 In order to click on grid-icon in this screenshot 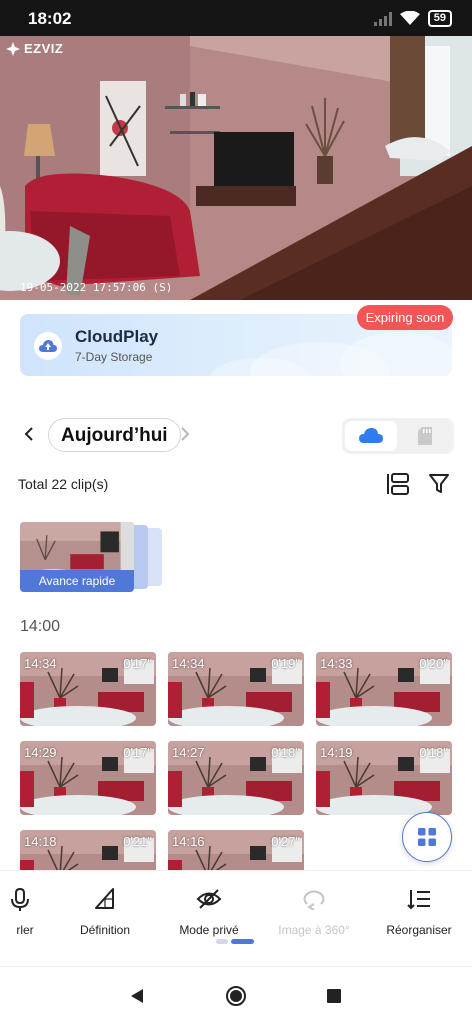, I will do `click(427, 837)`.